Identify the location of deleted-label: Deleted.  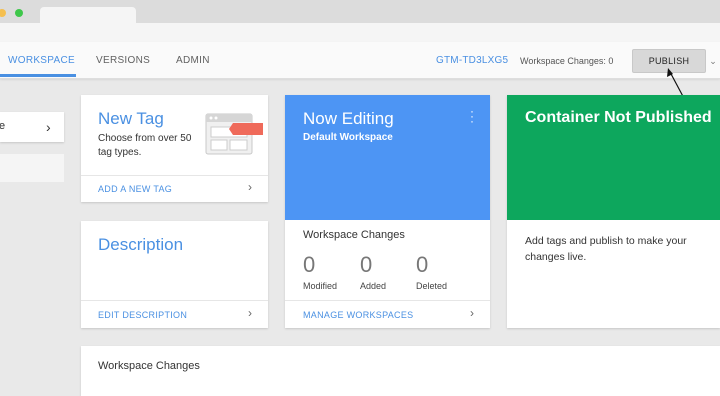
(432, 286).